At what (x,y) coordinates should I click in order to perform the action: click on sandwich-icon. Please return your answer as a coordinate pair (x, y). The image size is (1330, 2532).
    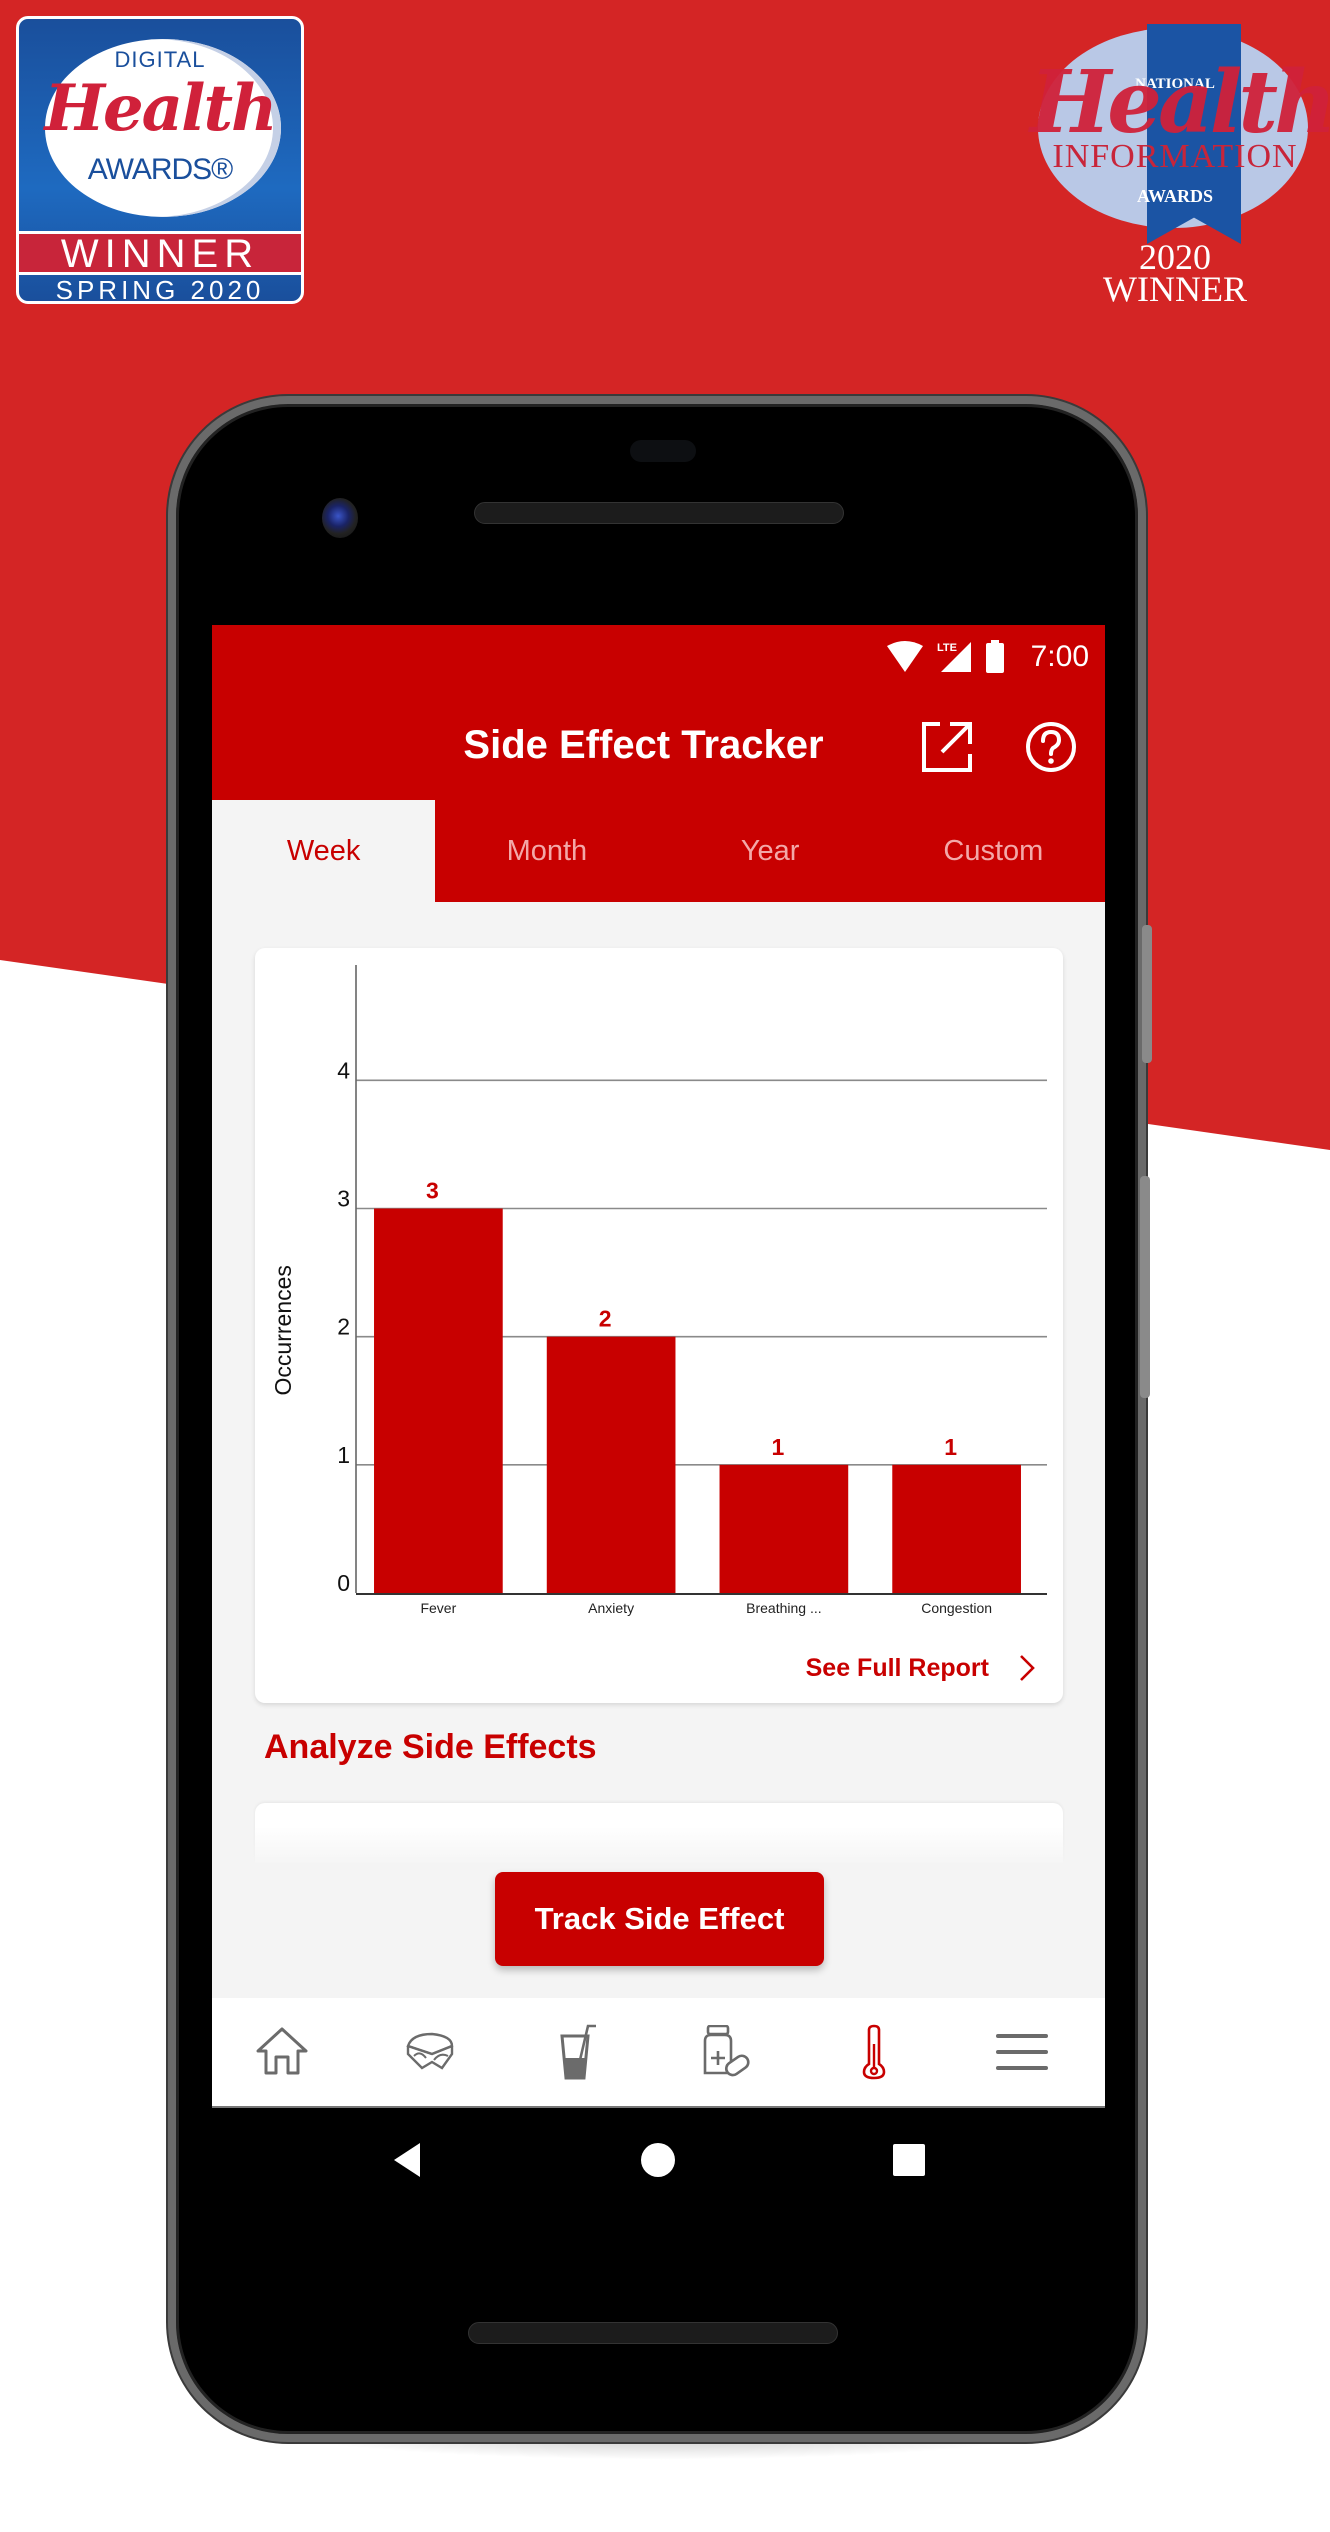
    Looking at the image, I should click on (430, 2051).